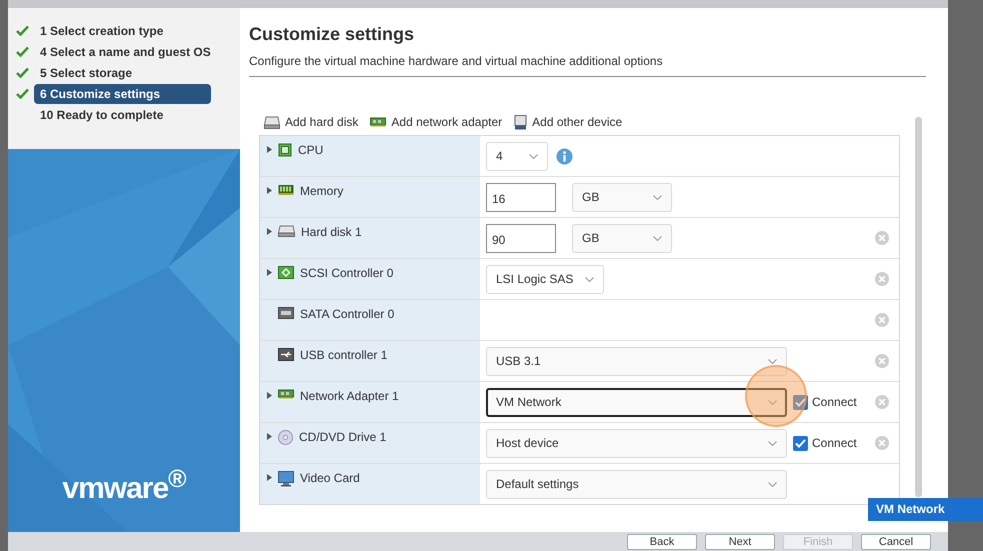 This screenshot has width=983, height=551. What do you see at coordinates (286, 479) in the screenshot?
I see `monitor-icon` at bounding box center [286, 479].